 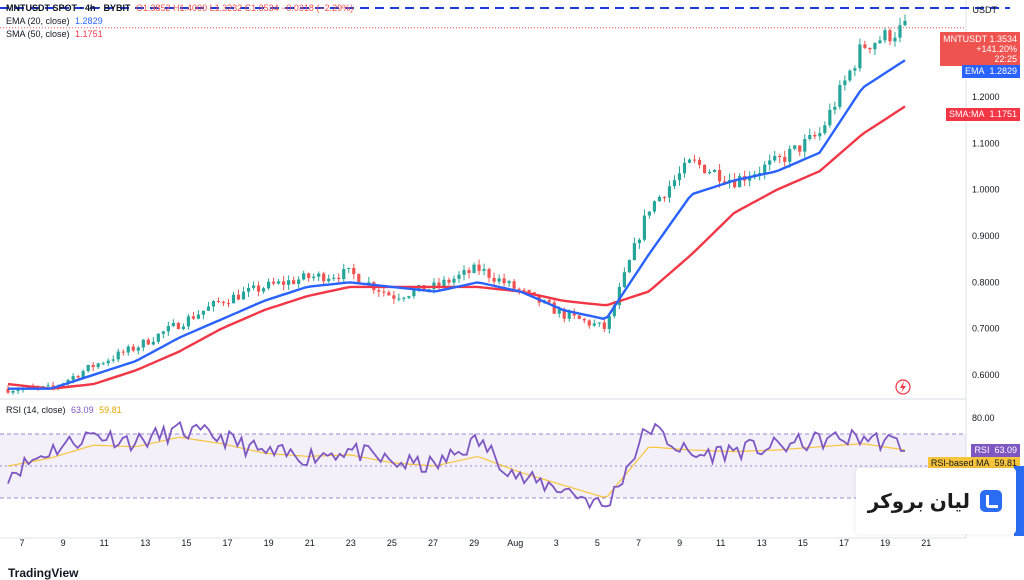 What do you see at coordinates (89, 21) in the screenshot?
I see `ema-legend-value: 1.2829` at bounding box center [89, 21].